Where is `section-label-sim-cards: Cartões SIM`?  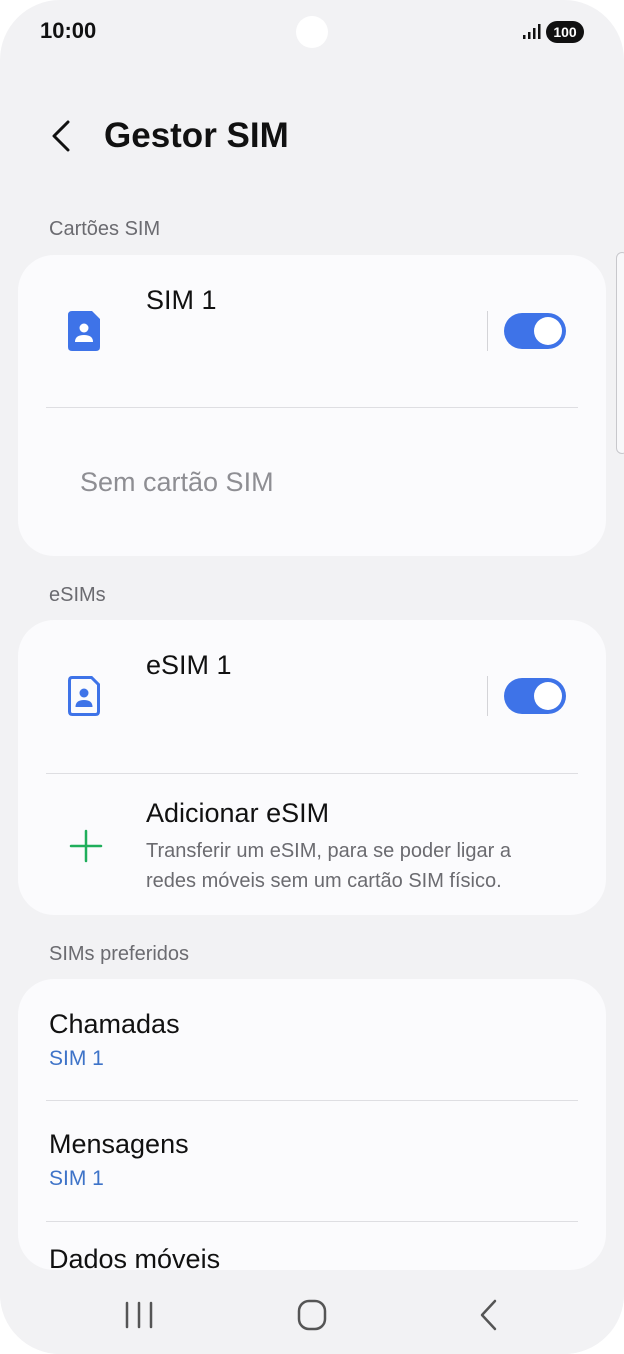 section-label-sim-cards: Cartões SIM is located at coordinates (105, 229).